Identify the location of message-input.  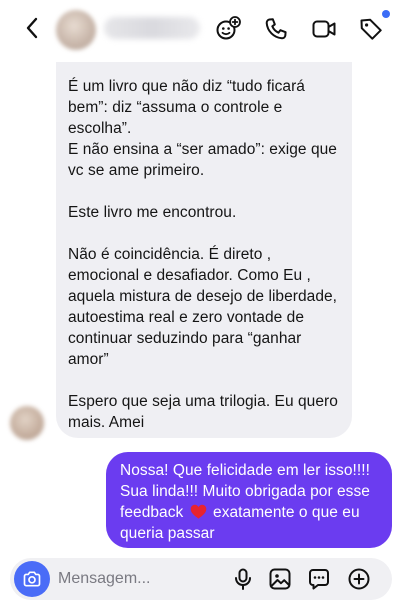
(143, 579).